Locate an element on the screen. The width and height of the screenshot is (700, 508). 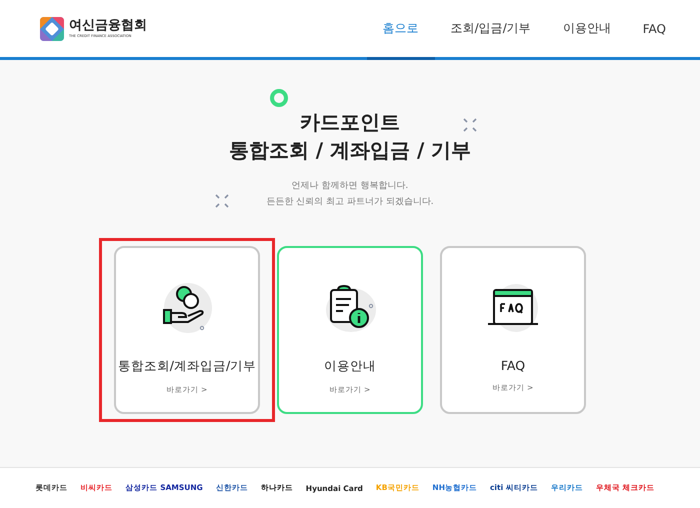
nav-tab: FAQ is located at coordinates (654, 30).